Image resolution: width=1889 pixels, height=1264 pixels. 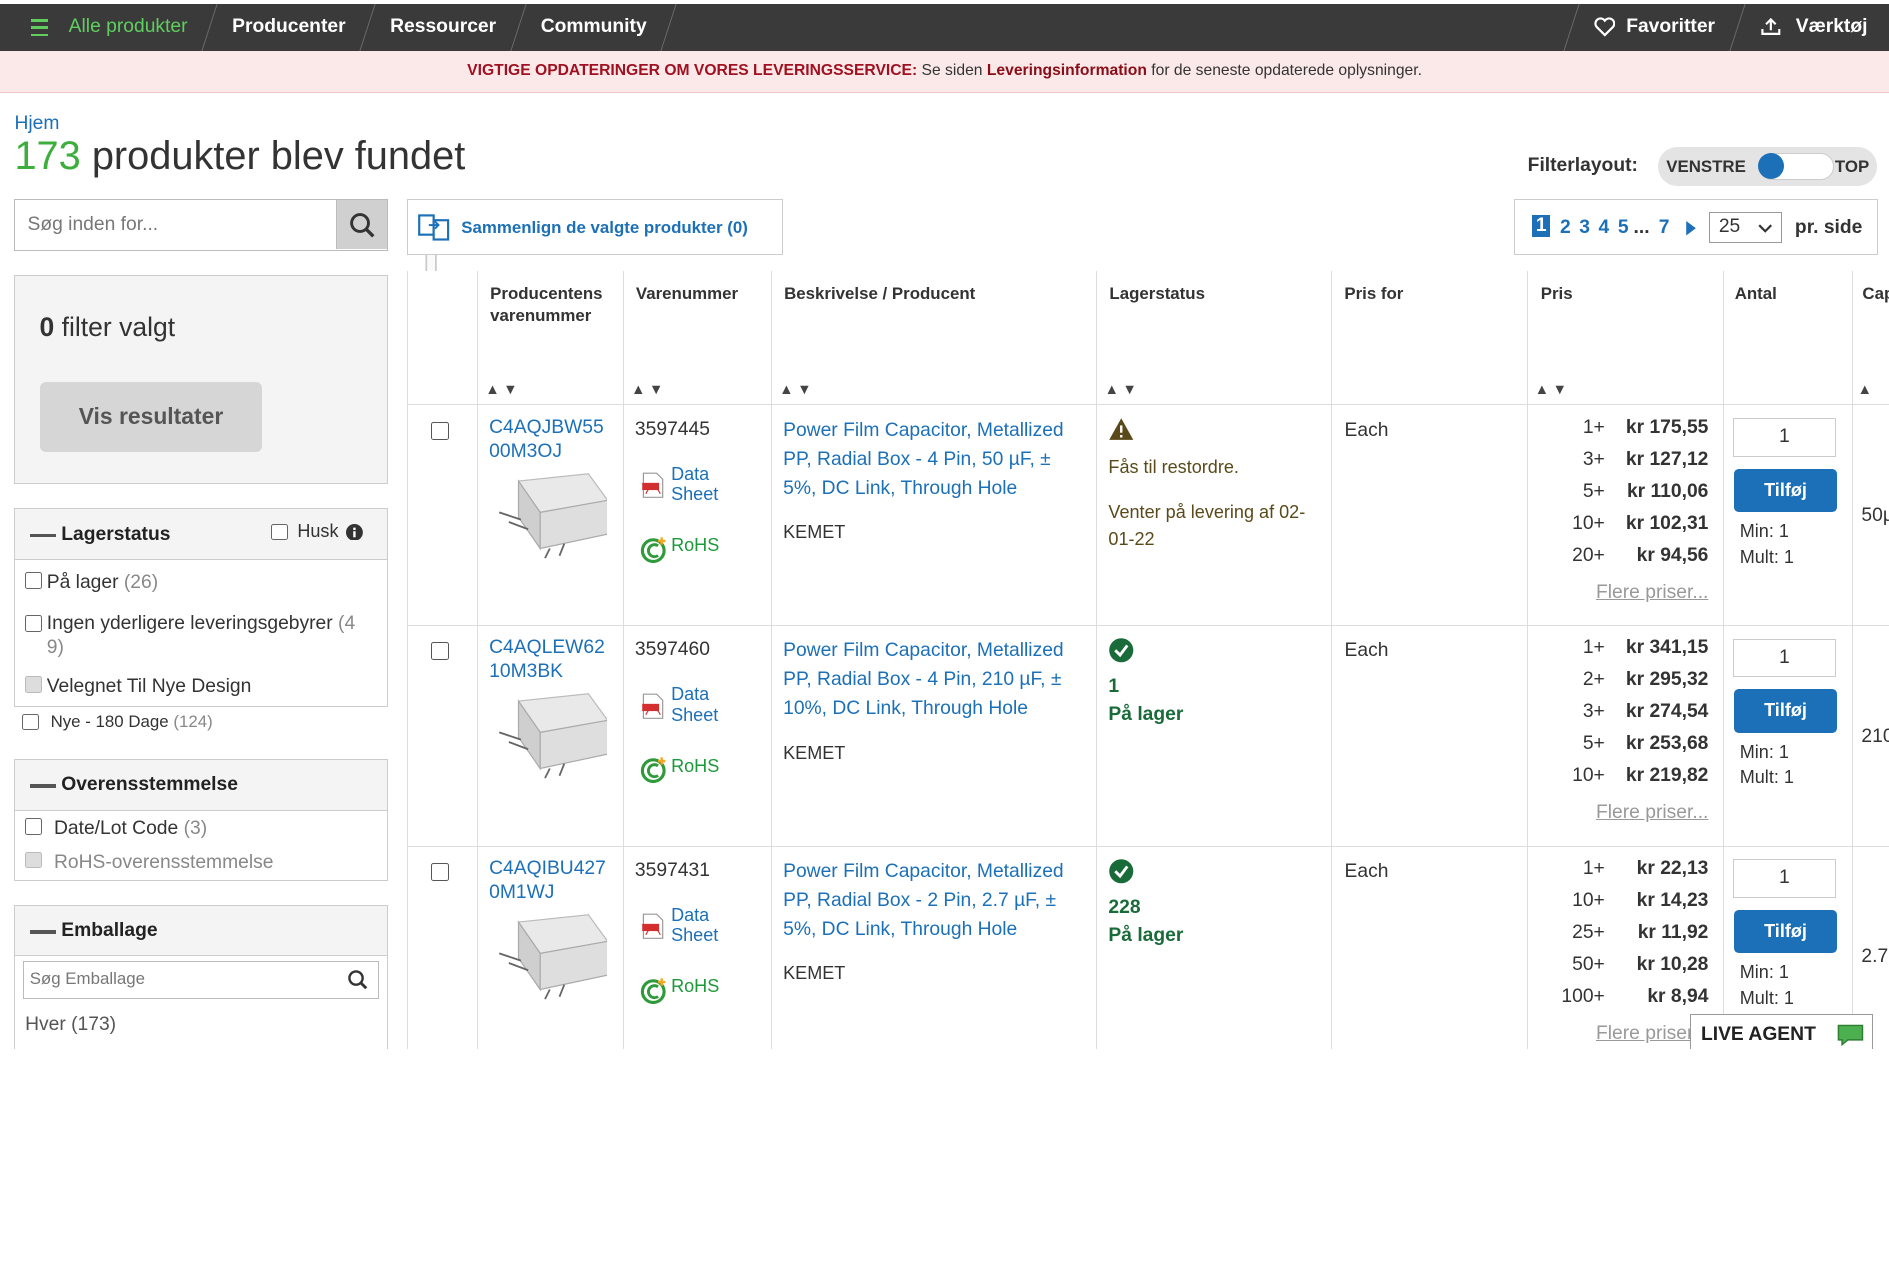 I want to click on packaging-header: Emballage, so click(x=201, y=931).